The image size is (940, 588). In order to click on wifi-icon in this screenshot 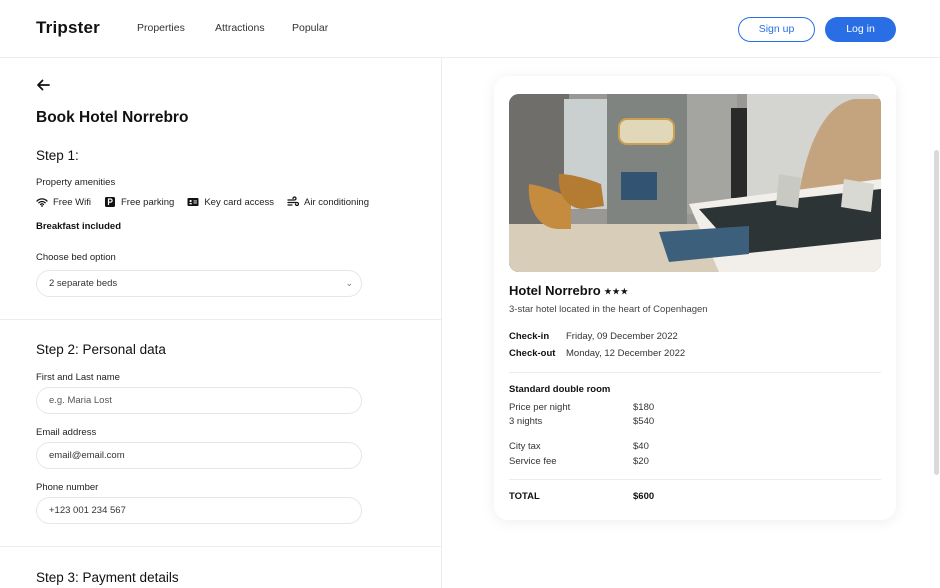, I will do `click(42, 202)`.